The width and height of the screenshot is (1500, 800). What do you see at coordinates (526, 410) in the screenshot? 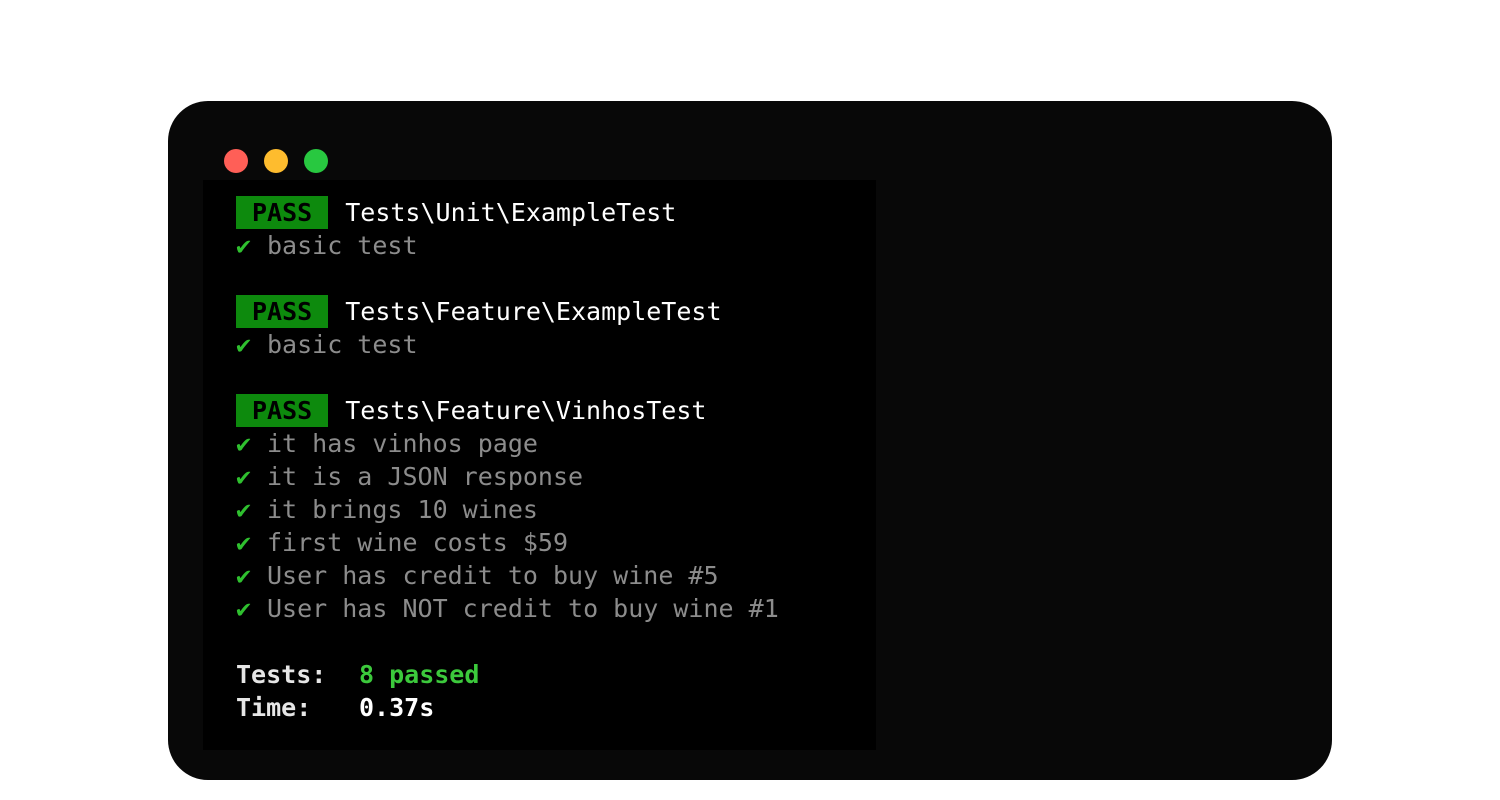
I see `suite-name: Tests\Feature\VinhosTest` at bounding box center [526, 410].